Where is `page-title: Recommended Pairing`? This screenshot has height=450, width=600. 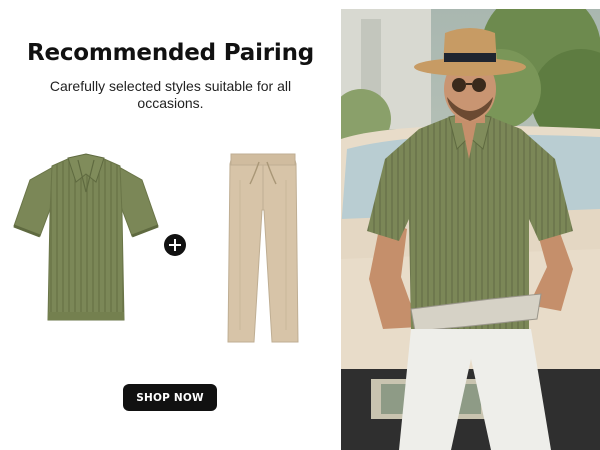
page-title: Recommended Pairing is located at coordinates (170, 53).